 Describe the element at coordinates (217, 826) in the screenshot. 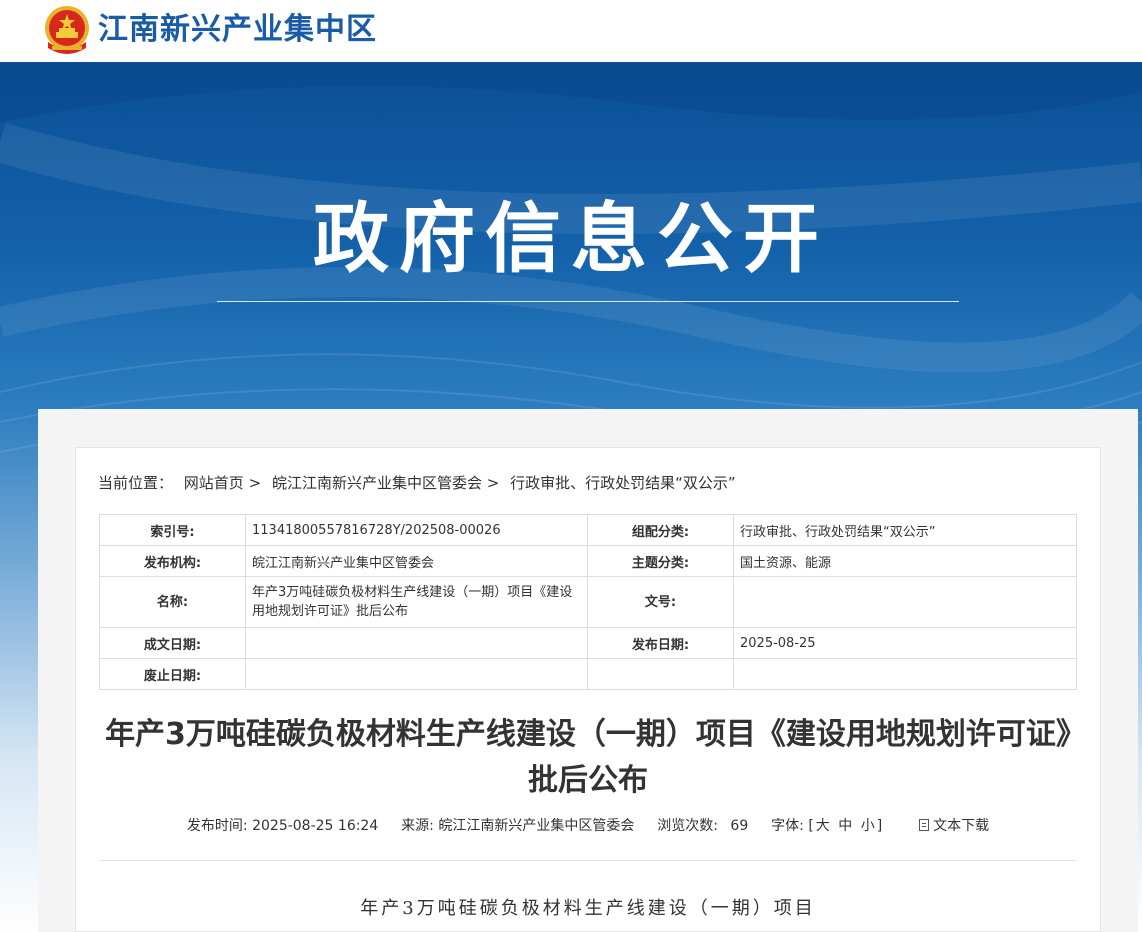

I see `publish-time-label: 发布时间:` at that location.